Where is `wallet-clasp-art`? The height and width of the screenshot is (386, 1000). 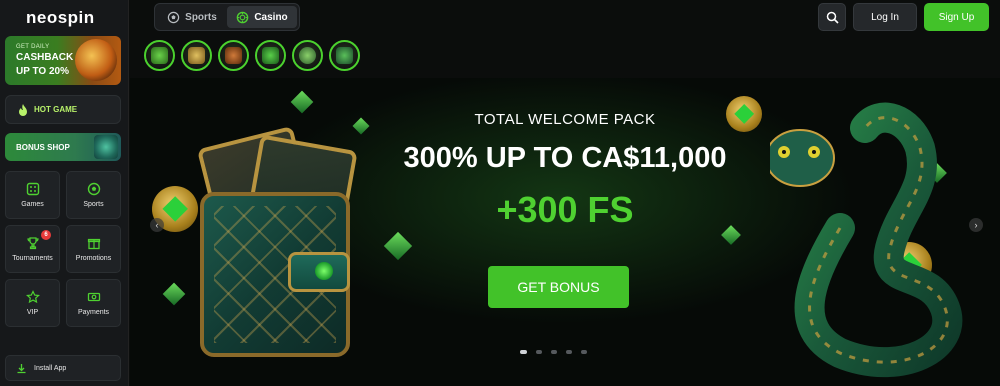 wallet-clasp-art is located at coordinates (319, 272).